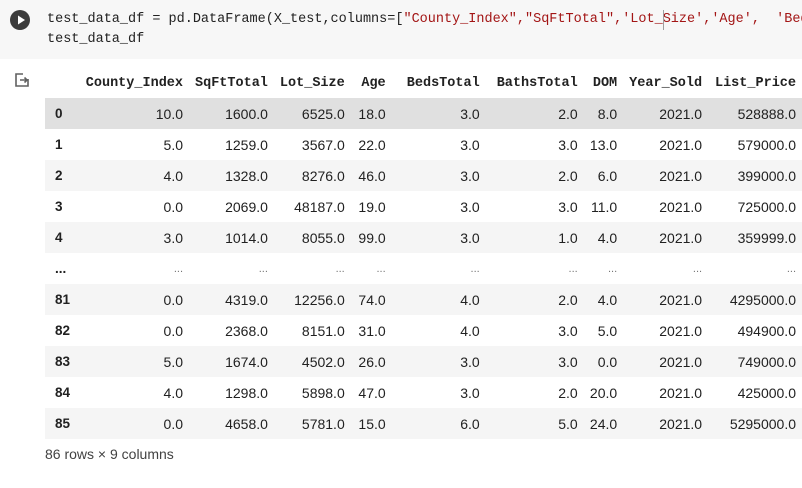 Image resolution: width=802 pixels, height=488 pixels. Describe the element at coordinates (755, 83) in the screenshot. I see `column-header: List_Price` at that location.